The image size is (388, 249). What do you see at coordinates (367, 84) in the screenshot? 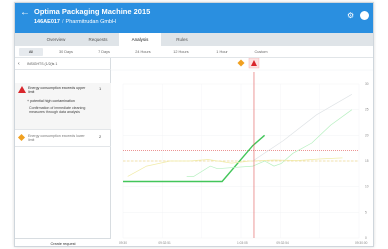
I see `y-tick-label: 30` at bounding box center [367, 84].